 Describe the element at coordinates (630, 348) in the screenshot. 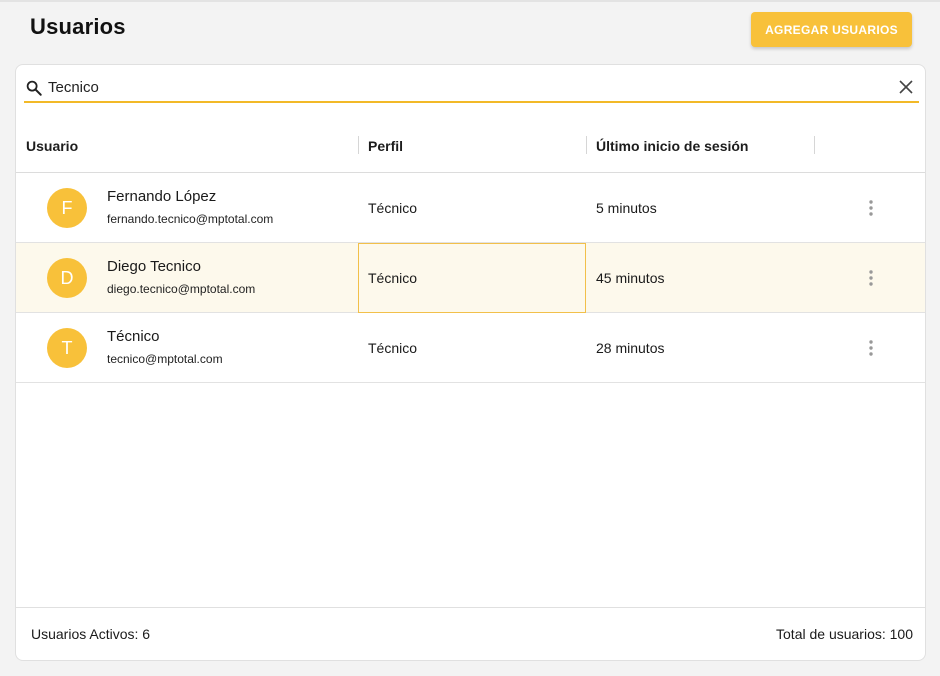

I see `last-login-cell: 28 minutos` at that location.